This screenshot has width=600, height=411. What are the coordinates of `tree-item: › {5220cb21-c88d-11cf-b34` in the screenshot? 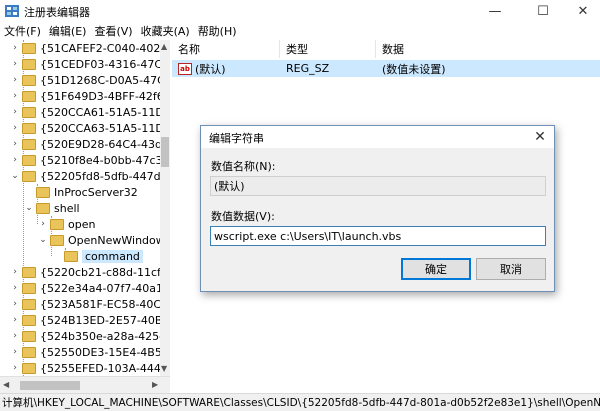 It's located at (85, 272).